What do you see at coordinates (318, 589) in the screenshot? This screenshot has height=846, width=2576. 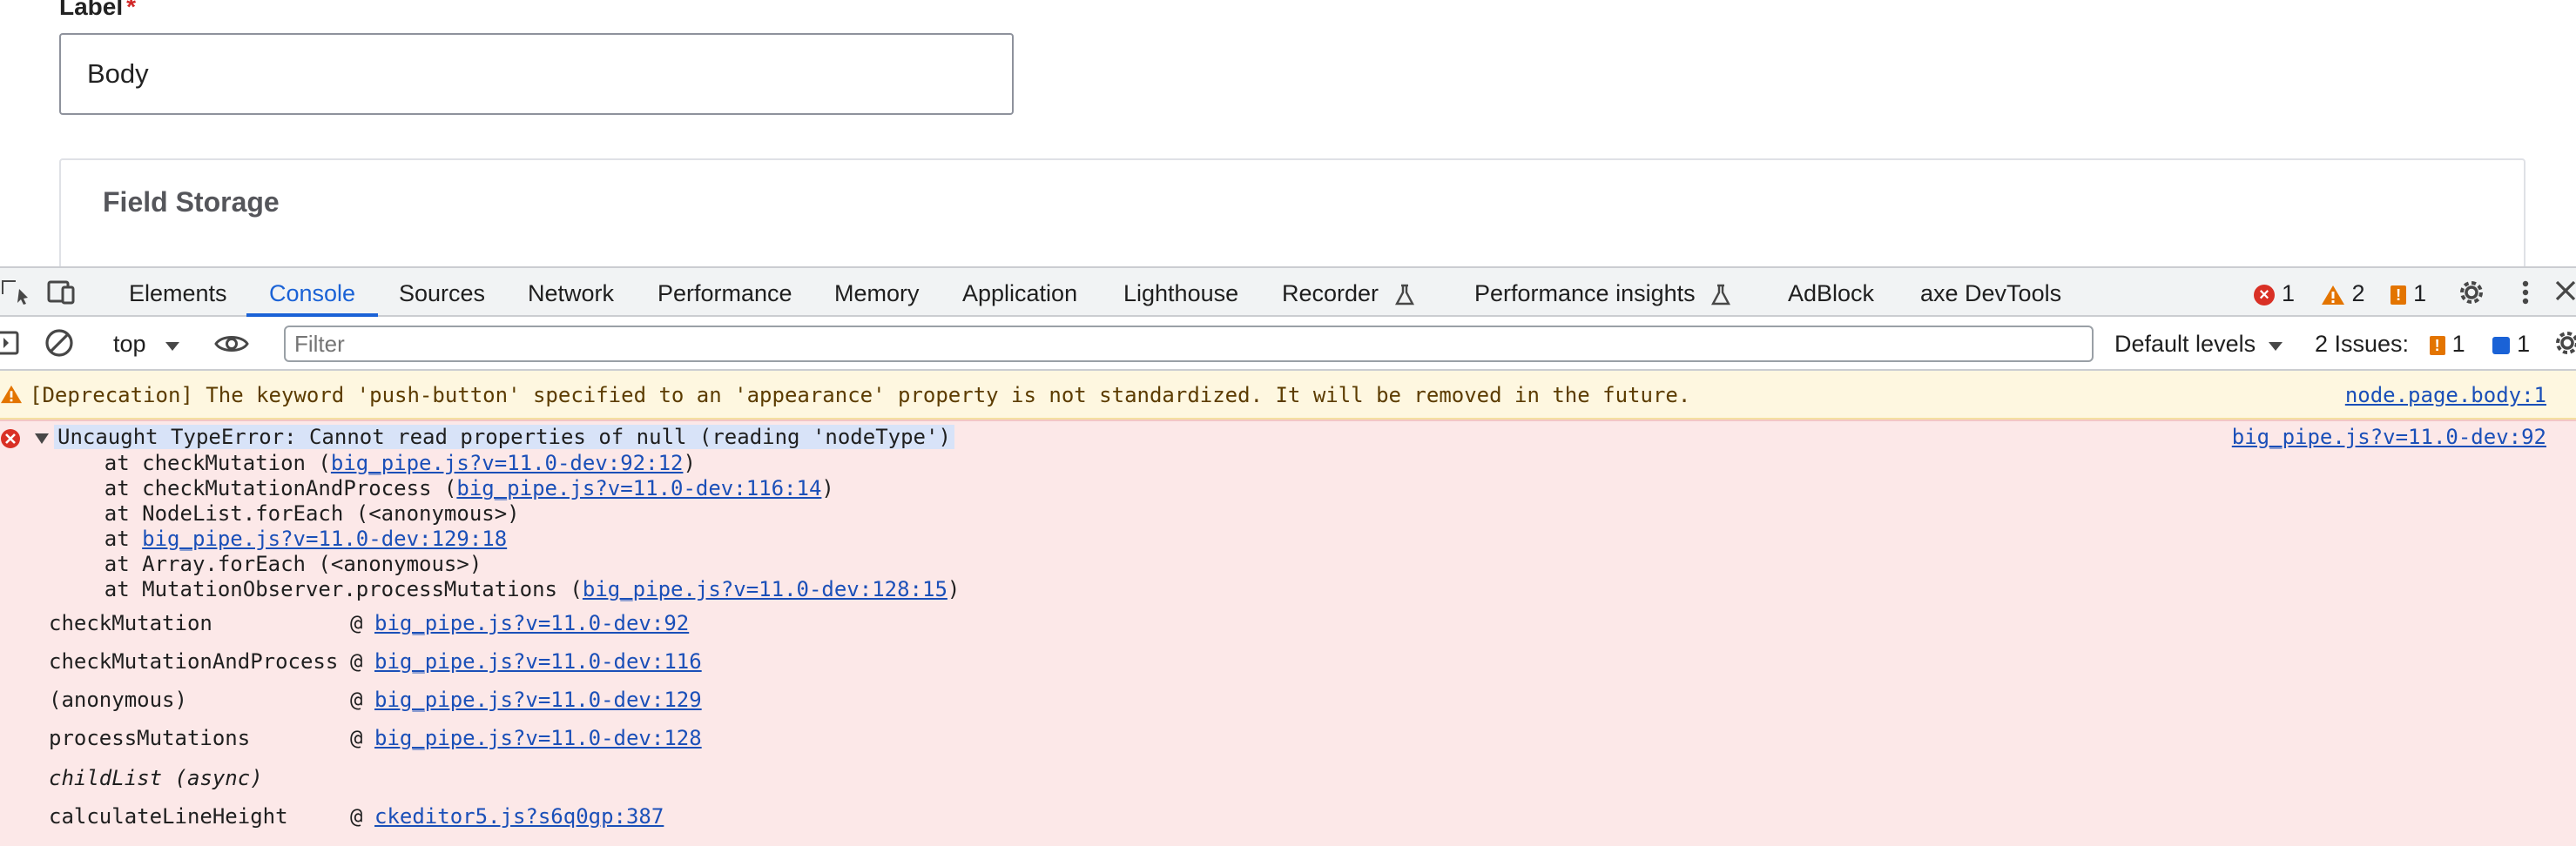 I see `stack-text: at MutationObserver.processMutations (` at bounding box center [318, 589].